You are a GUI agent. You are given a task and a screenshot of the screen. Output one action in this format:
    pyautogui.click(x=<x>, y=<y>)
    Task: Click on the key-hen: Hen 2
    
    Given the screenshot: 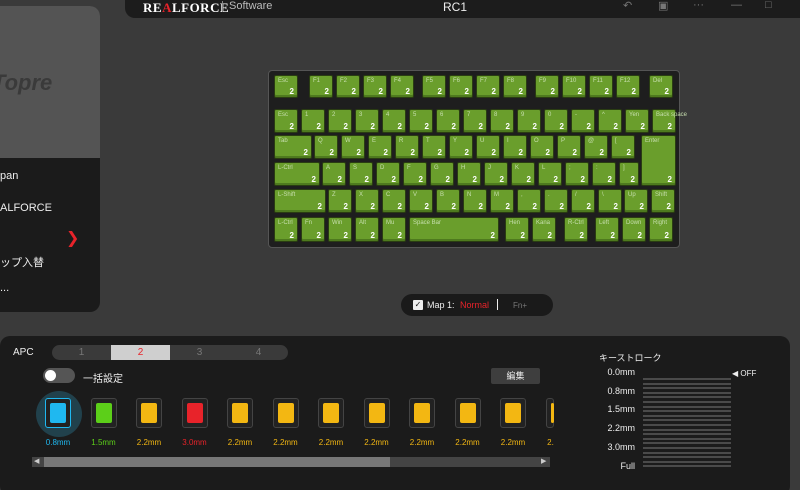 What is the action you would take?
    pyautogui.click(x=517, y=229)
    